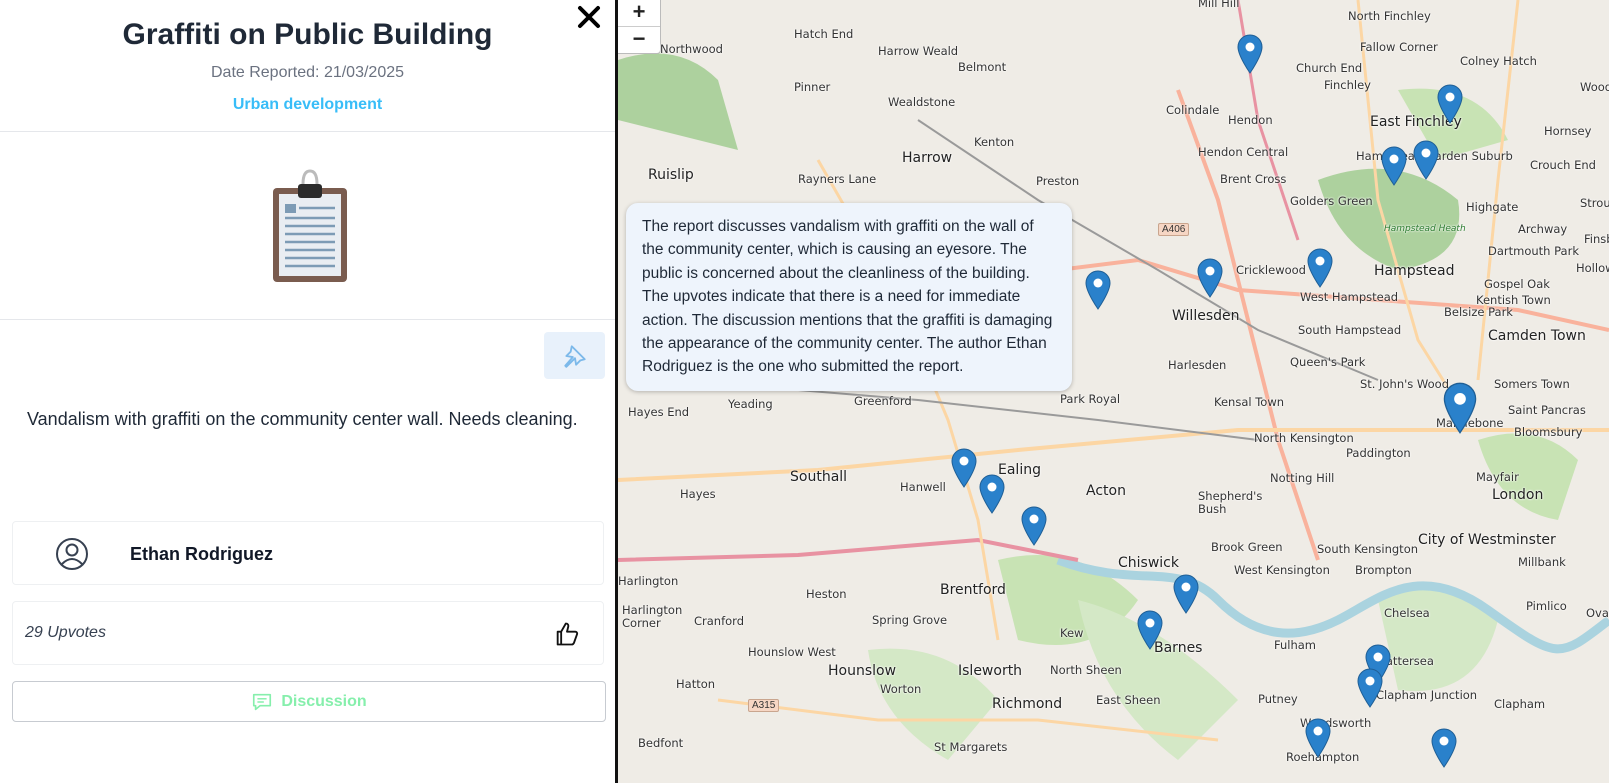 The image size is (1609, 783). Describe the element at coordinates (1563, 165) in the screenshot. I see `place-label: Crouch End` at that location.